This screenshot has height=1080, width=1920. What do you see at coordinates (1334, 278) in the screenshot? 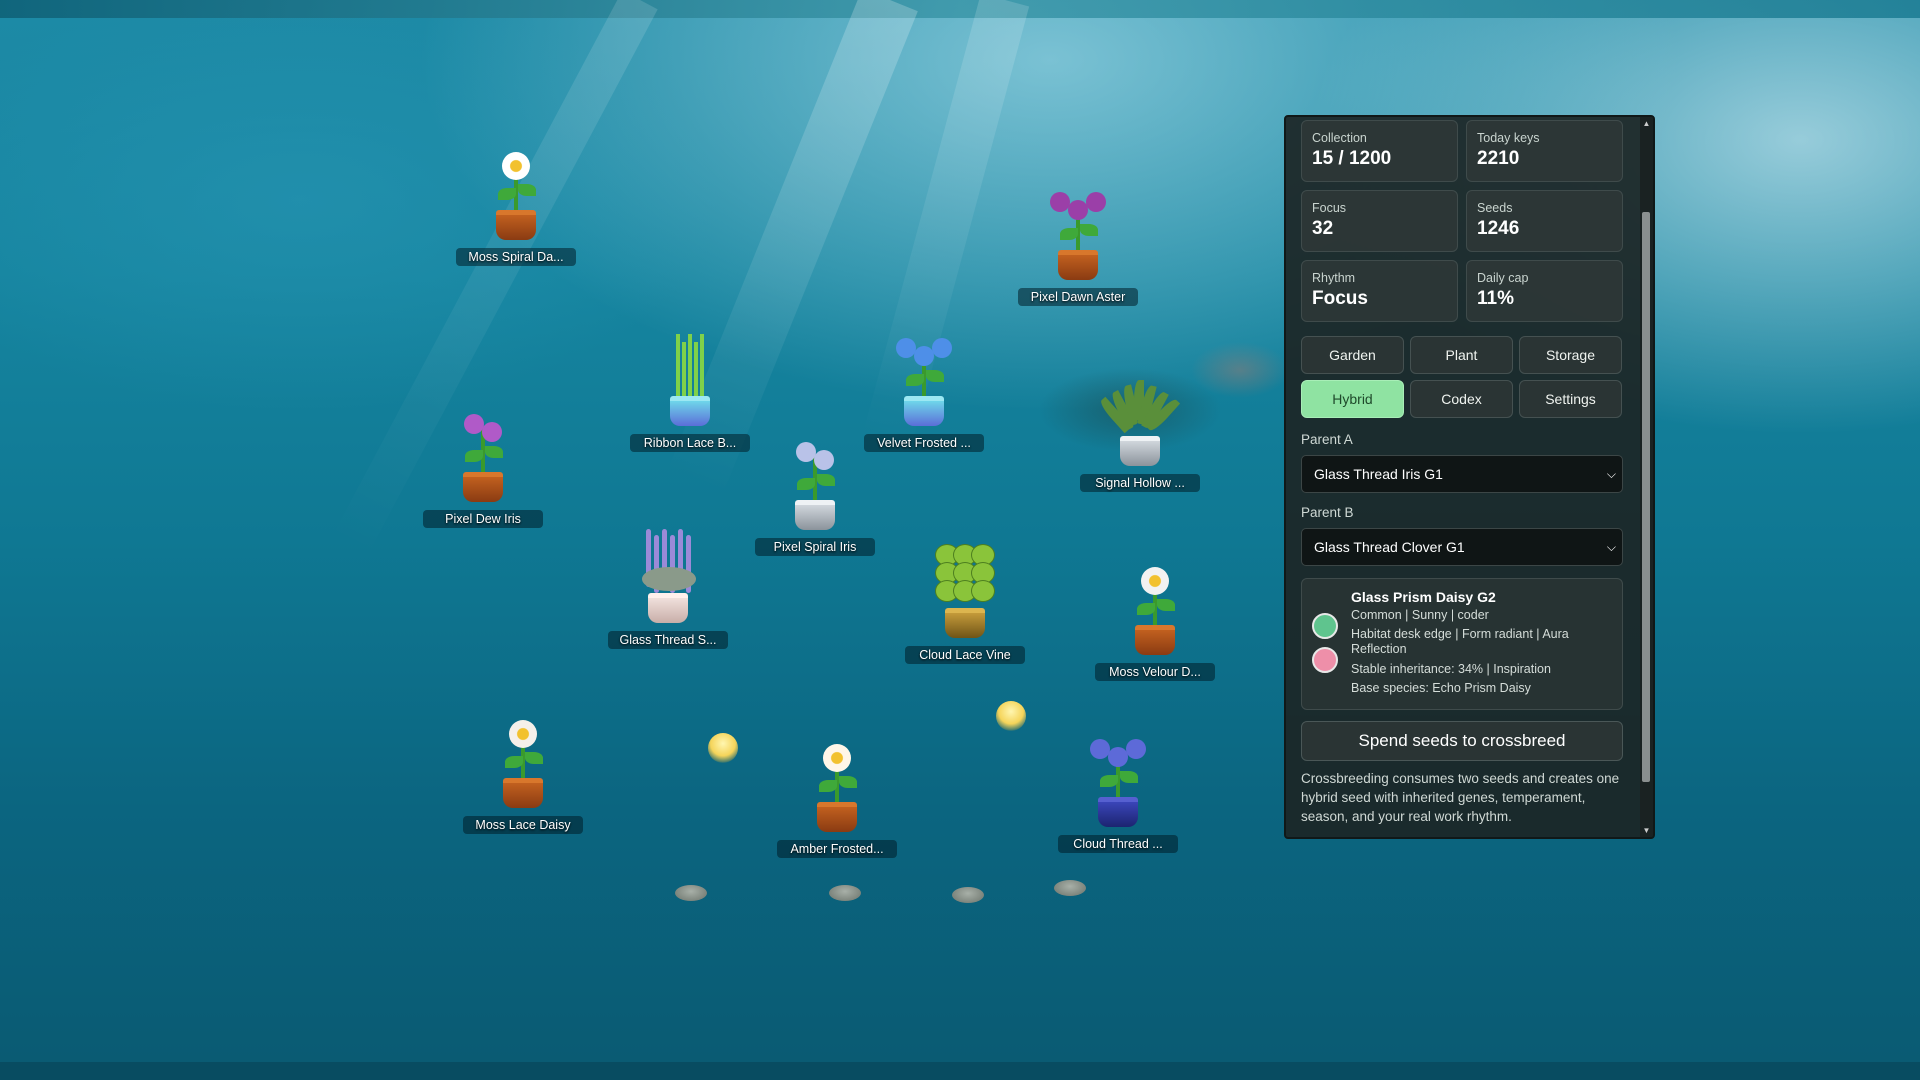
I see `stat-label: Rhythm` at bounding box center [1334, 278].